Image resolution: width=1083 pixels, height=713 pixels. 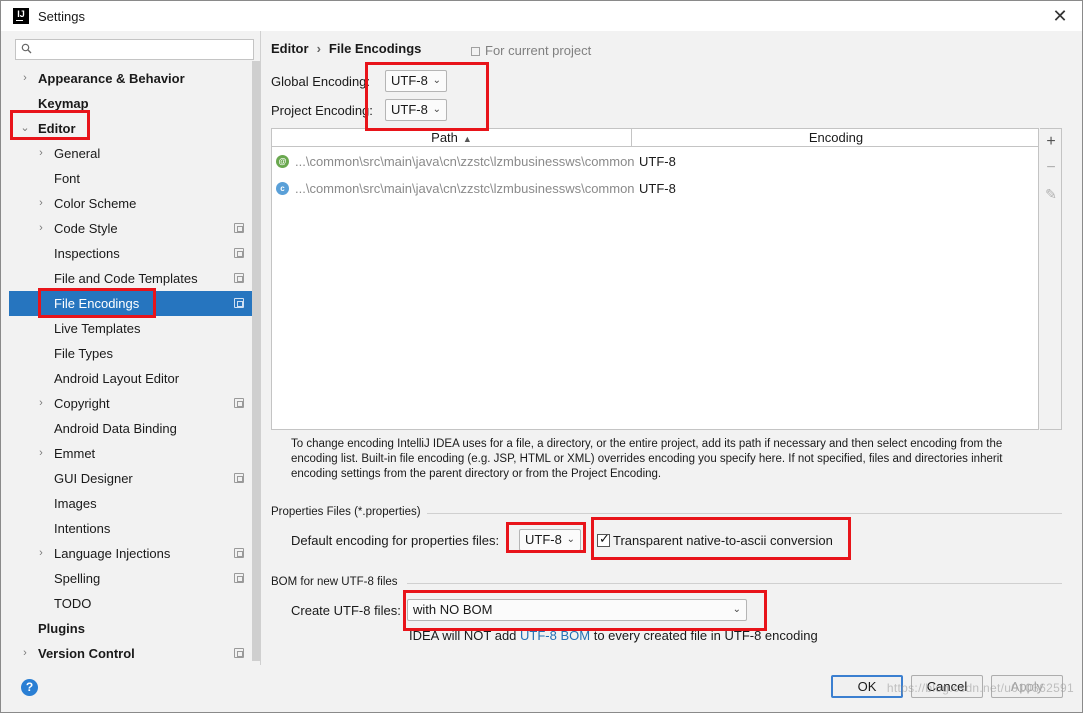 What do you see at coordinates (134, 203) in the screenshot?
I see `sidebar-item: › Color Scheme` at bounding box center [134, 203].